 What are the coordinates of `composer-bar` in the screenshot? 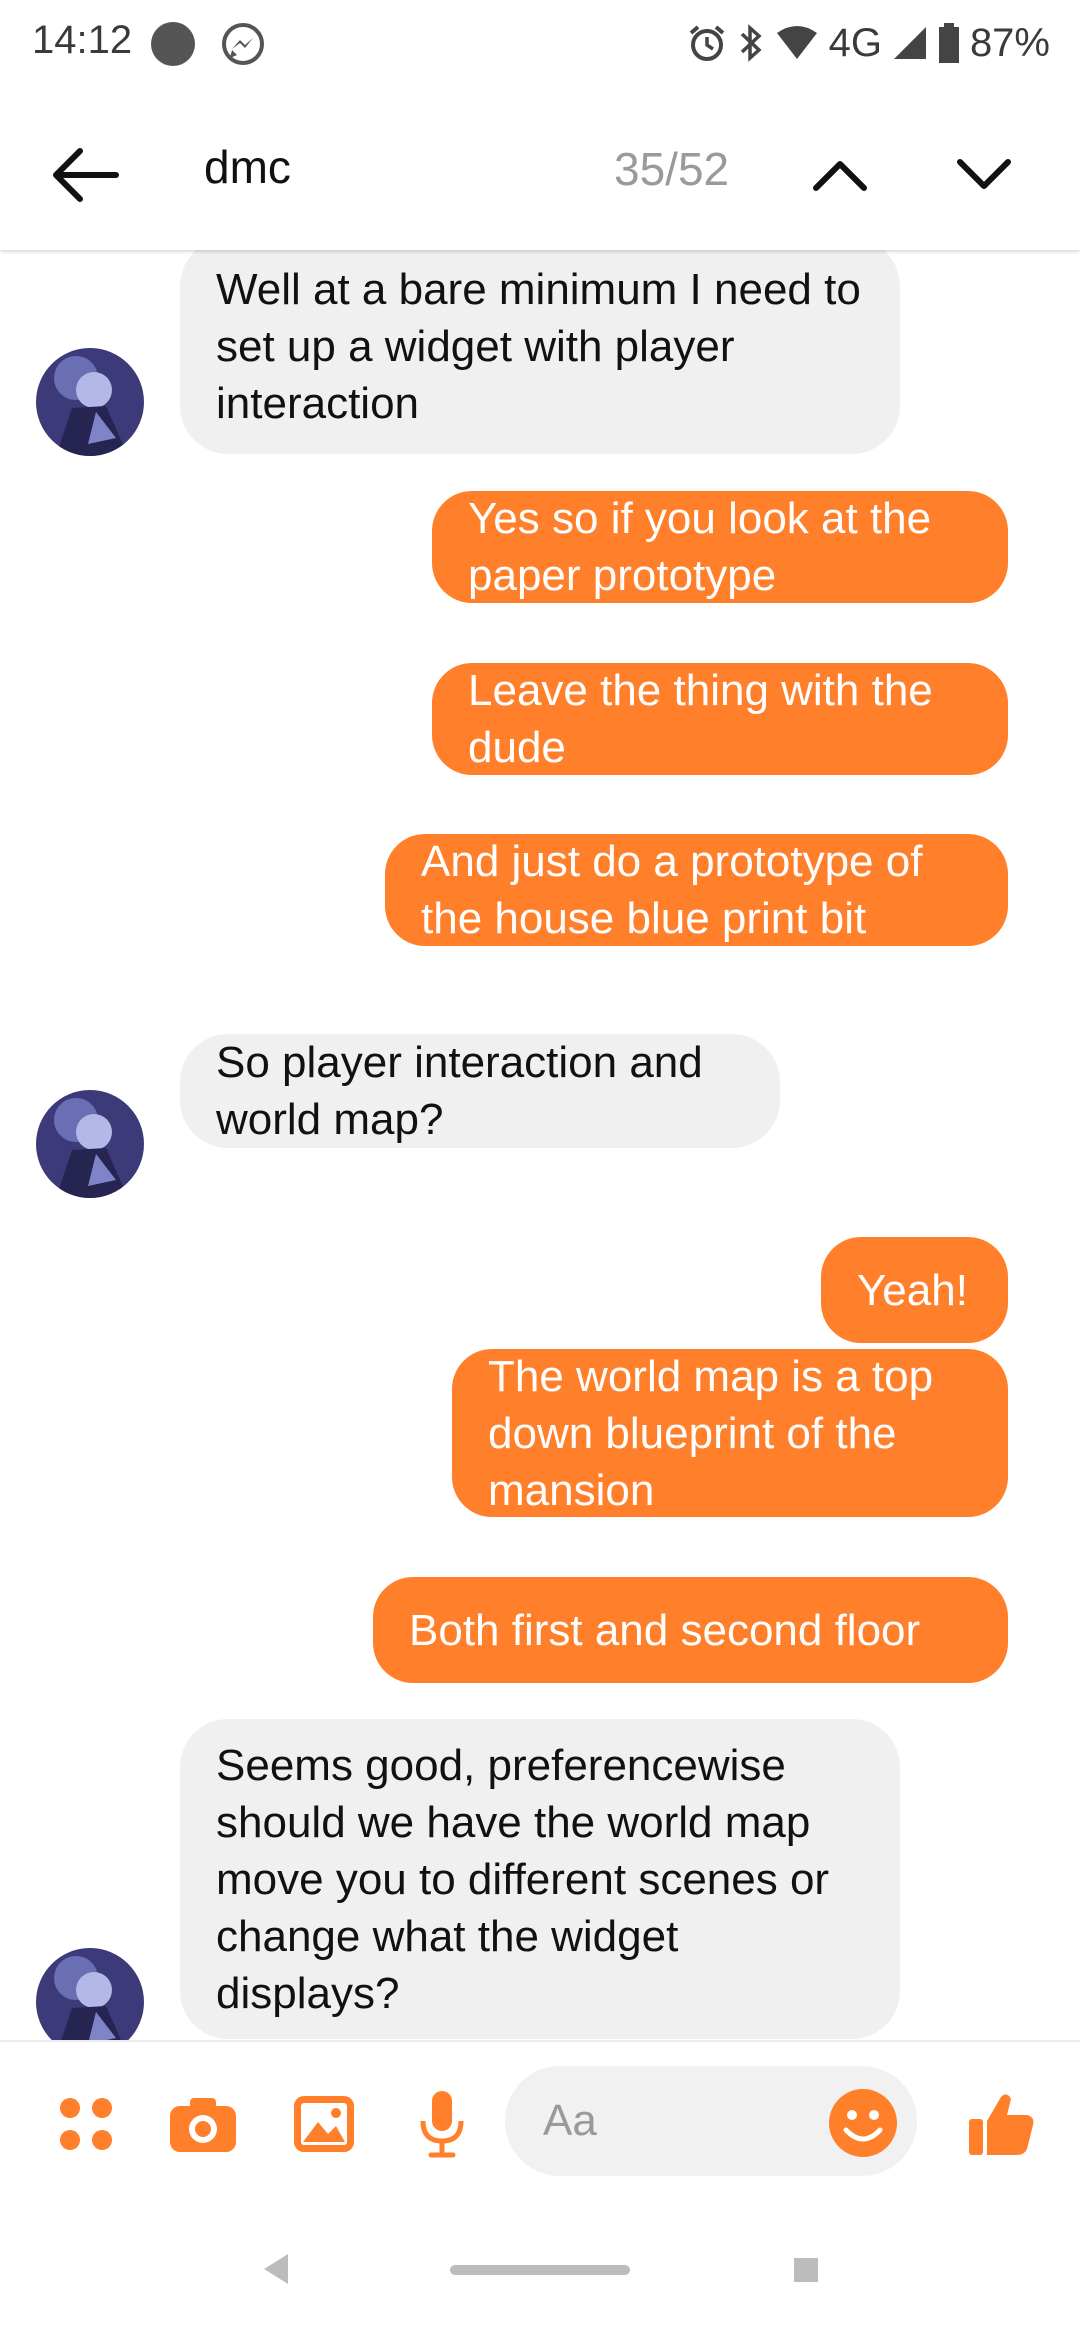 It's located at (540, 2121).